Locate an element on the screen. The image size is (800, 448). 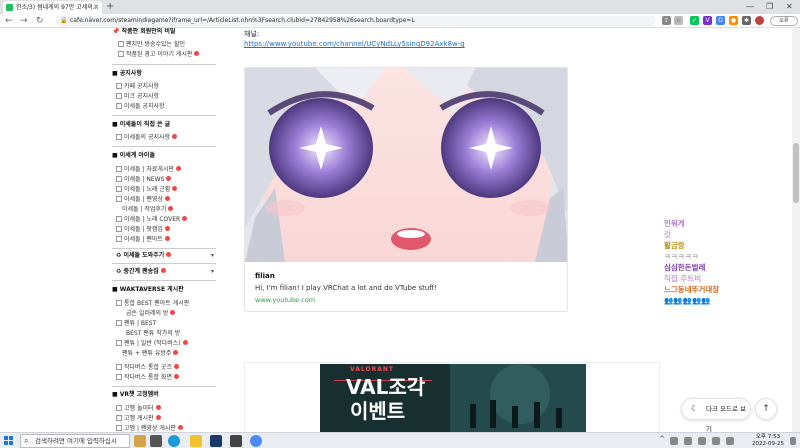
weather-widget-icon is located at coordinates (140, 441).